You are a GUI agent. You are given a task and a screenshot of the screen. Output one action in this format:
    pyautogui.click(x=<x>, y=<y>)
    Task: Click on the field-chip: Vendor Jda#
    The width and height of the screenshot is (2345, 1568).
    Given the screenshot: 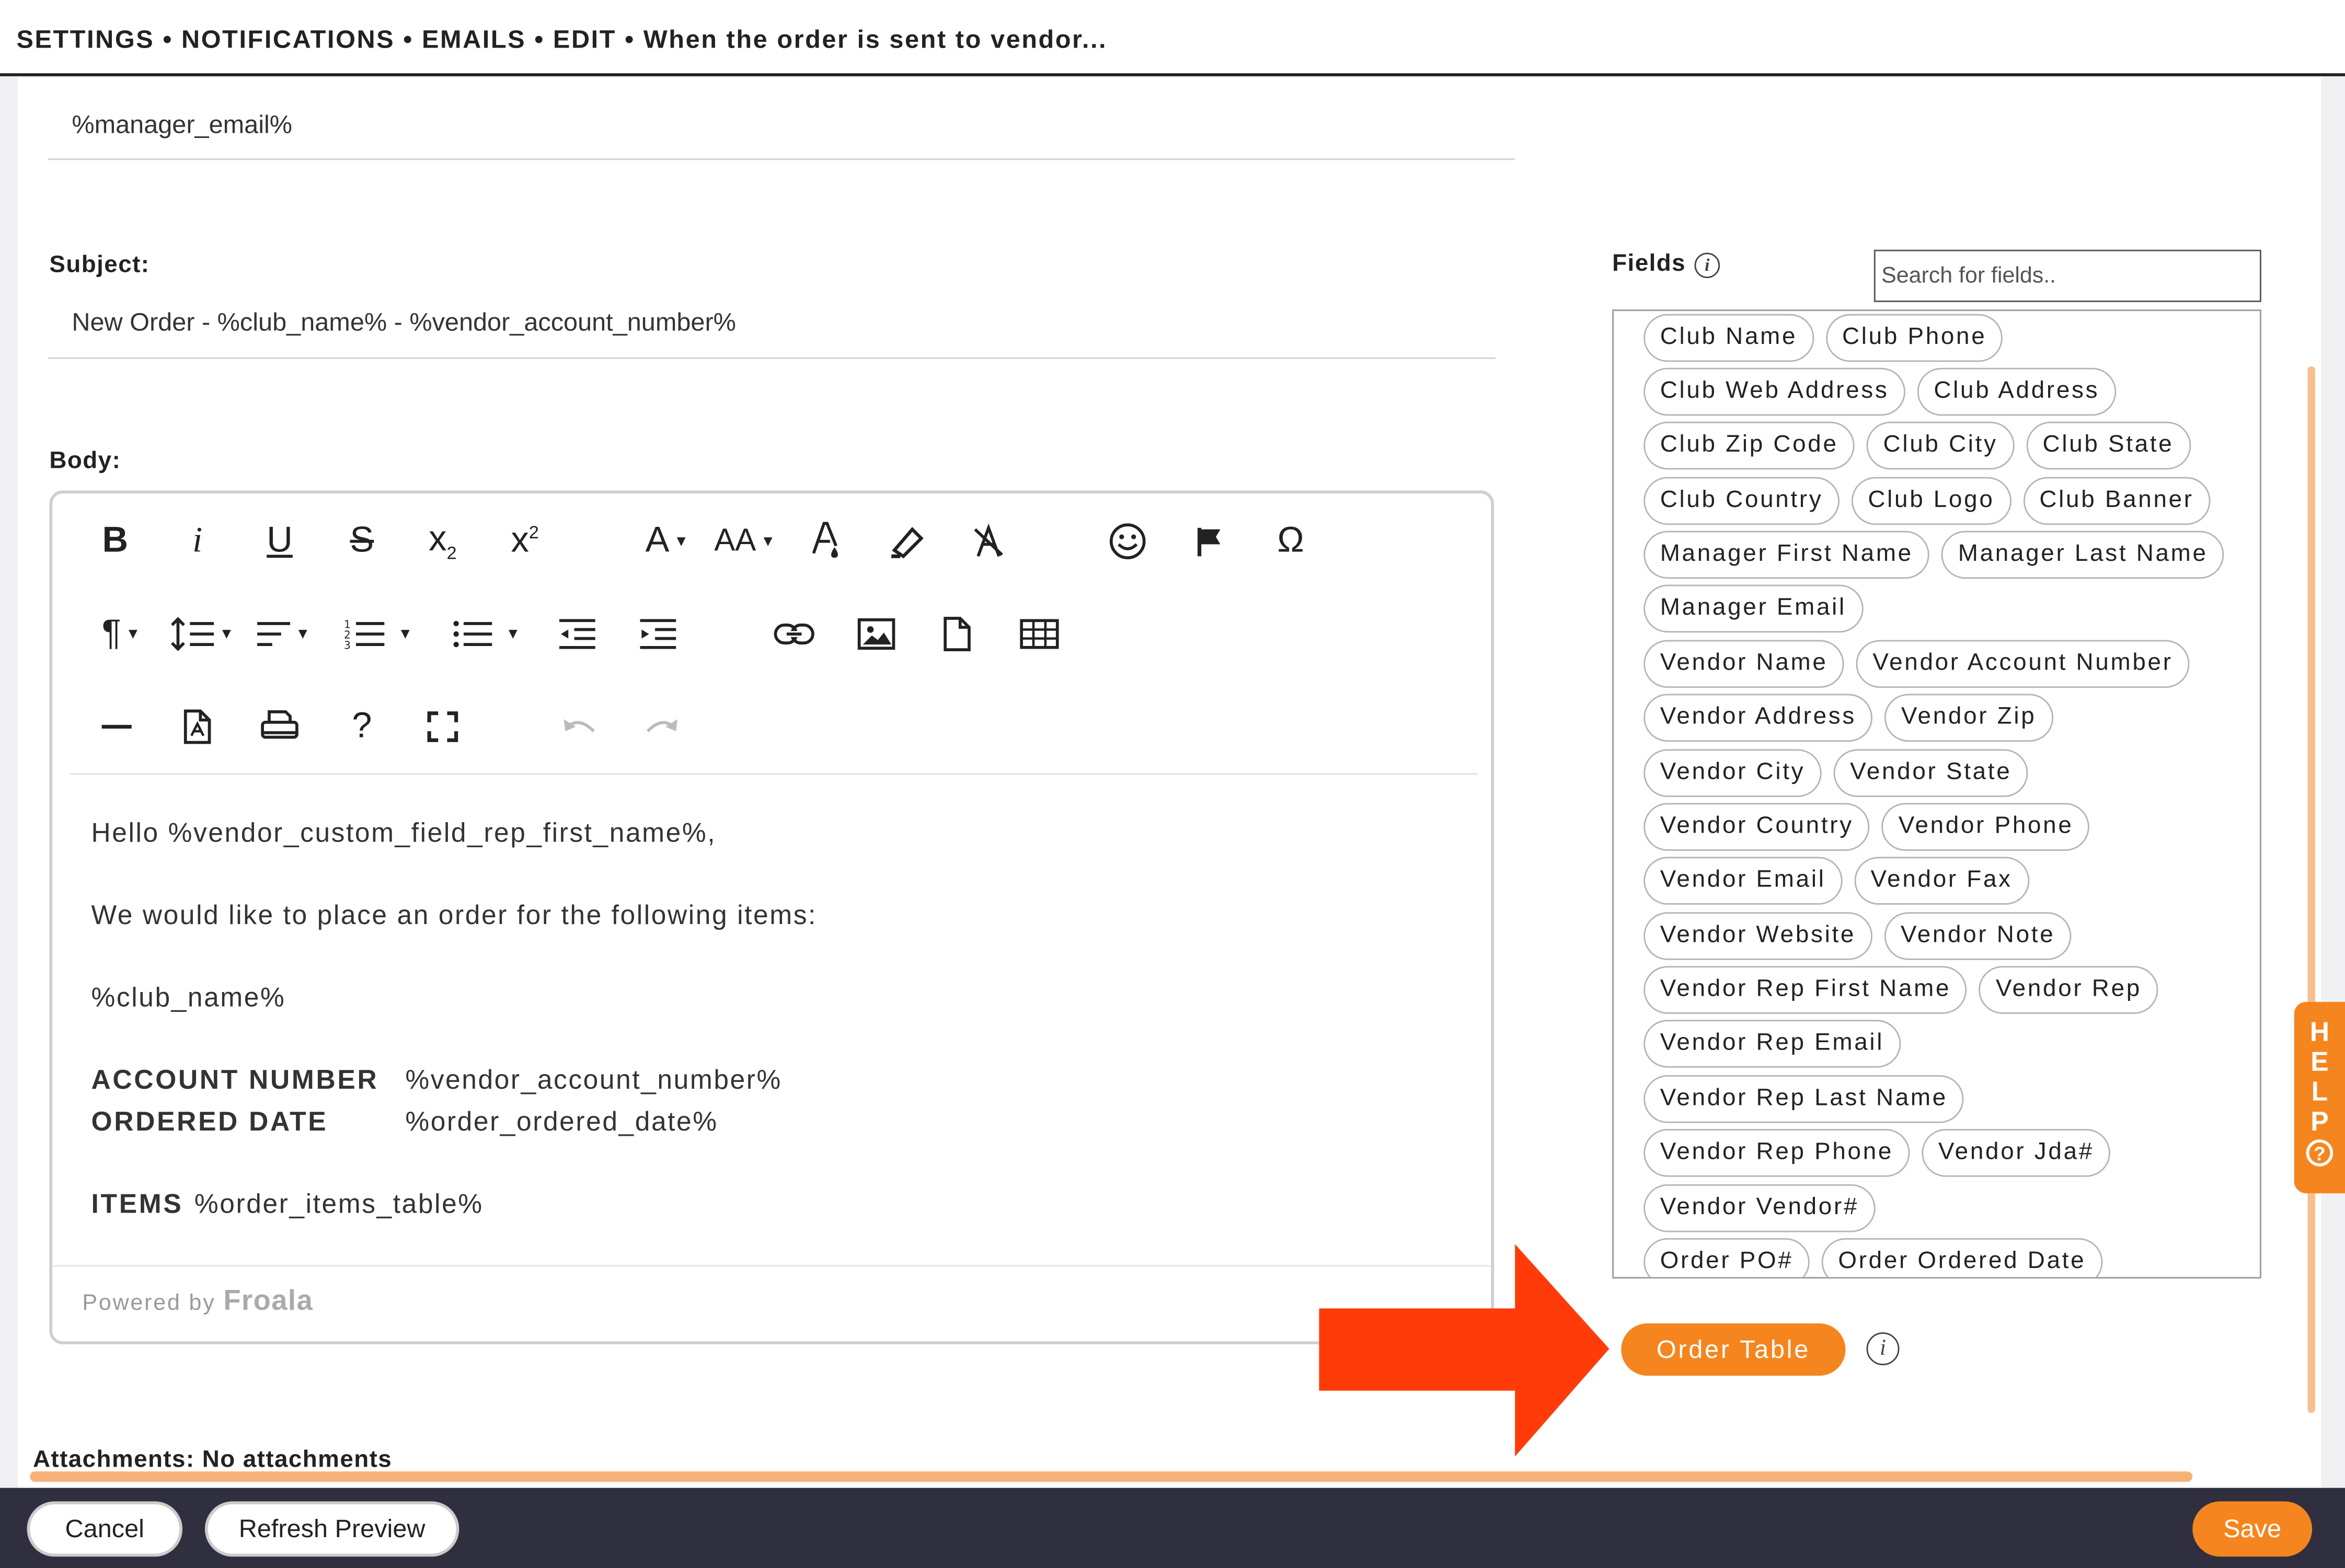 What is the action you would take?
    pyautogui.click(x=2016, y=1153)
    